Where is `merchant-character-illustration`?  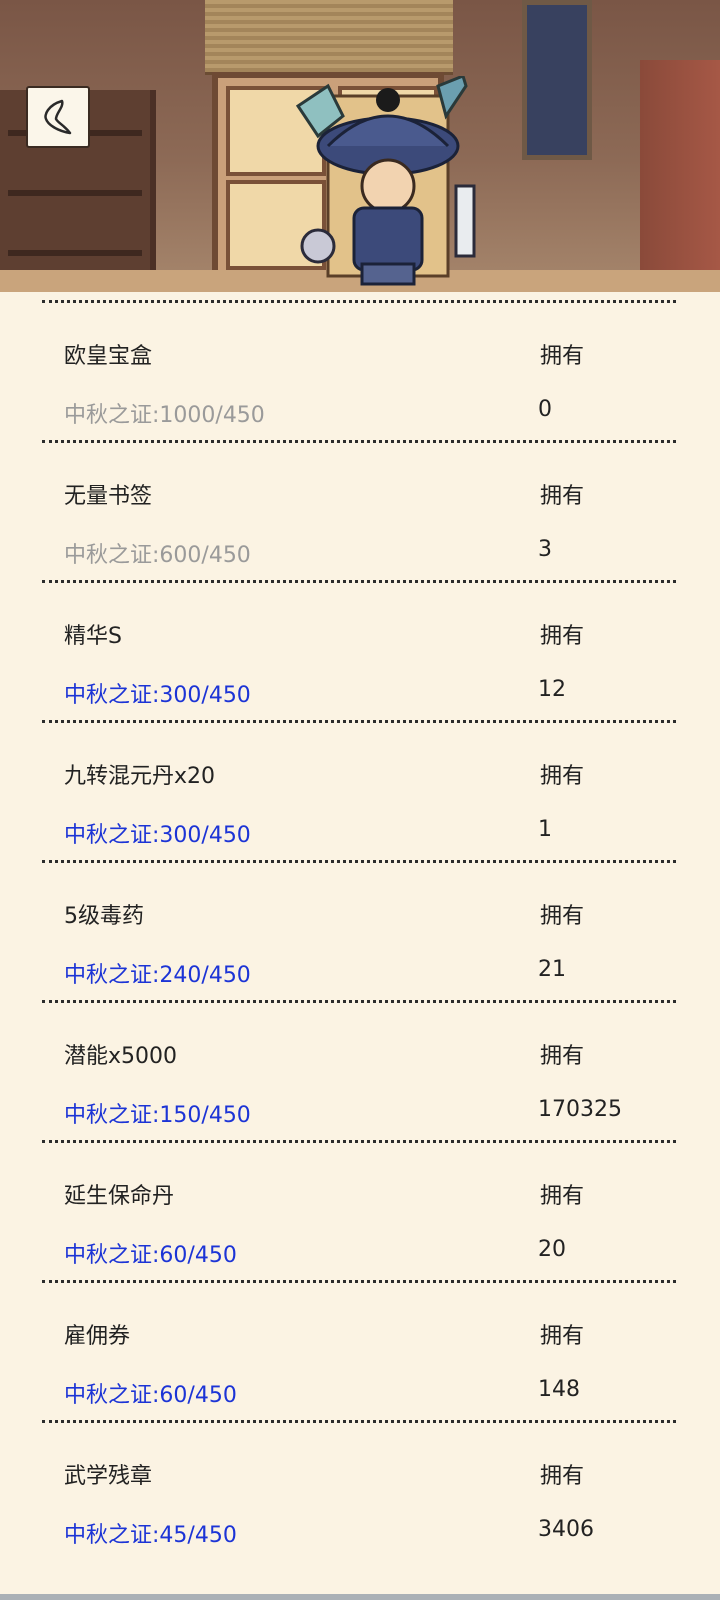 merchant-character-illustration is located at coordinates (385, 181).